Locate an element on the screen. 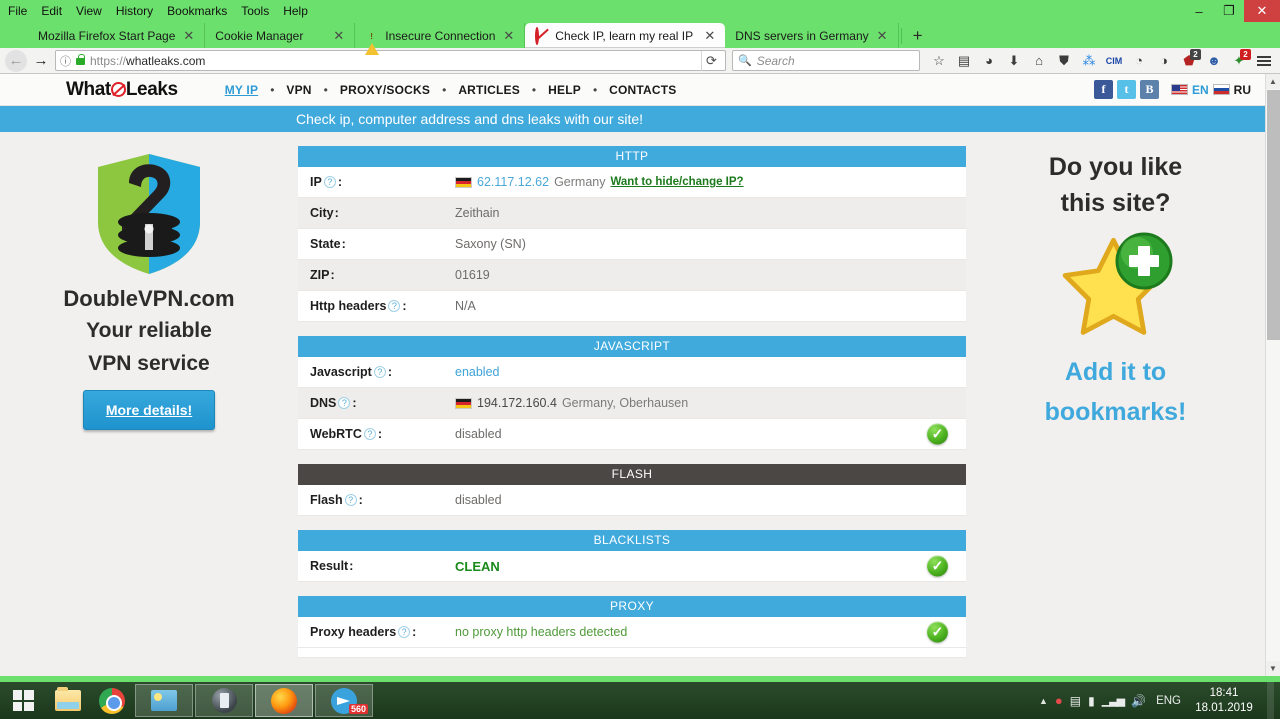 This screenshot has height=719, width=1280. bookmark-star-icon: ☆ is located at coordinates (939, 61).